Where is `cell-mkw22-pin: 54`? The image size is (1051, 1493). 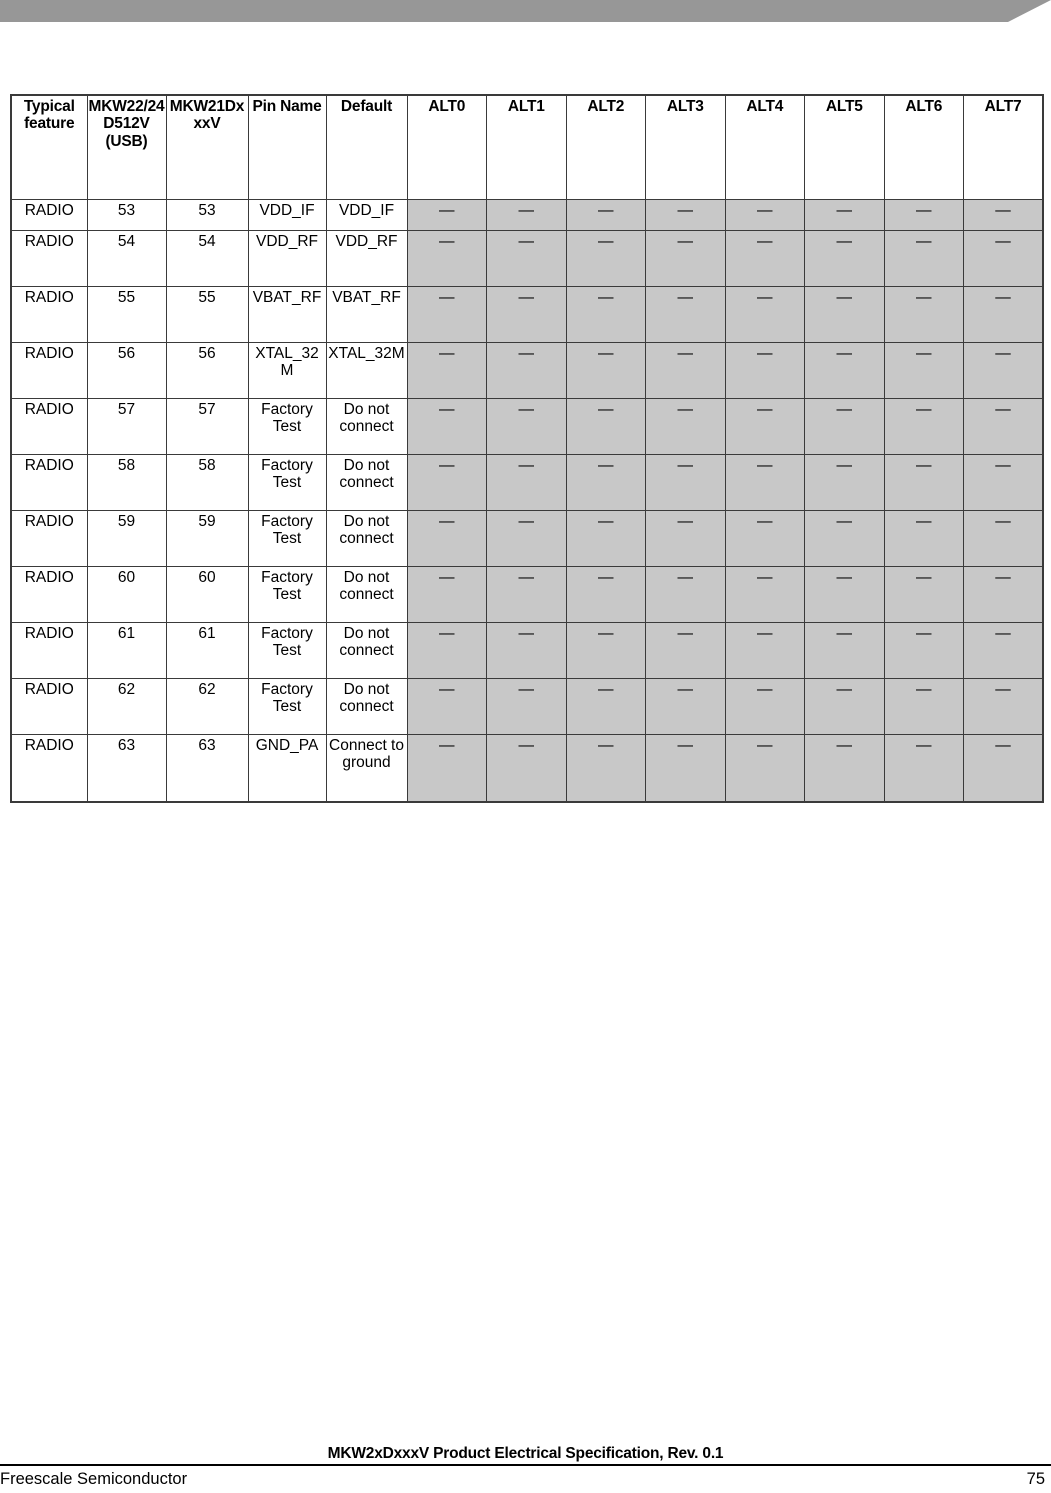 cell-mkw22-pin: 54 is located at coordinates (126, 258).